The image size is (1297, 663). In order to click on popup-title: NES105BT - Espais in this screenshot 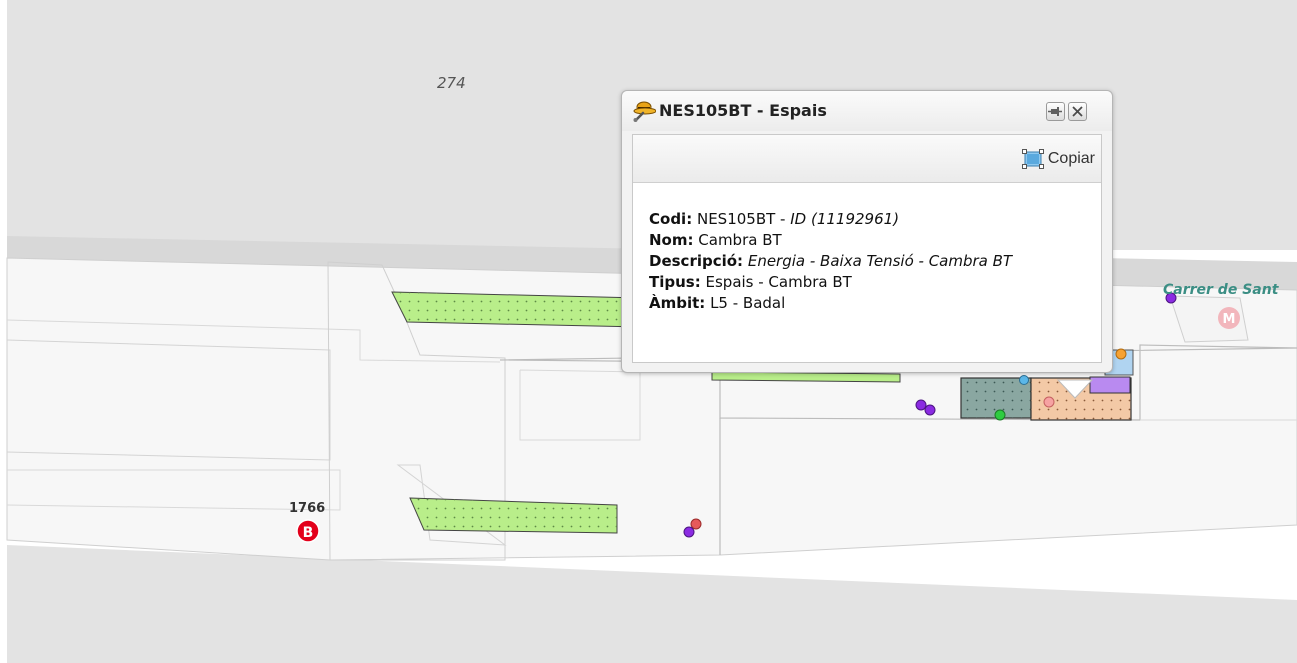, I will do `click(743, 110)`.